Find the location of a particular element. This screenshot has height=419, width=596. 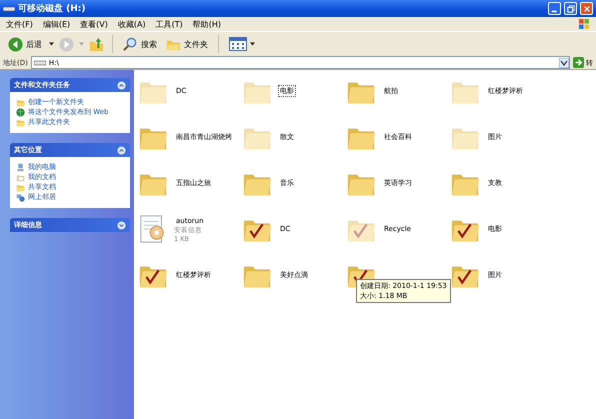

windows-logo-icon is located at coordinates (584, 24).